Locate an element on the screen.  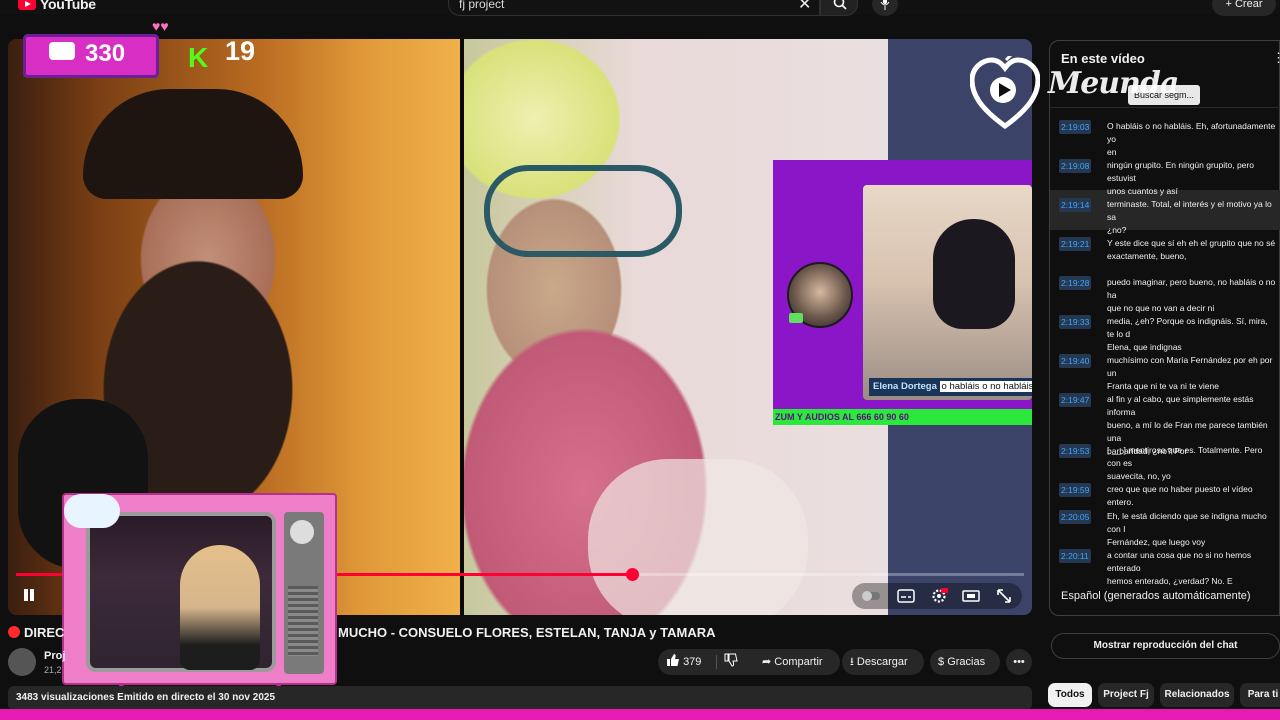
plus-icon: + is located at coordinates (1230, 5).